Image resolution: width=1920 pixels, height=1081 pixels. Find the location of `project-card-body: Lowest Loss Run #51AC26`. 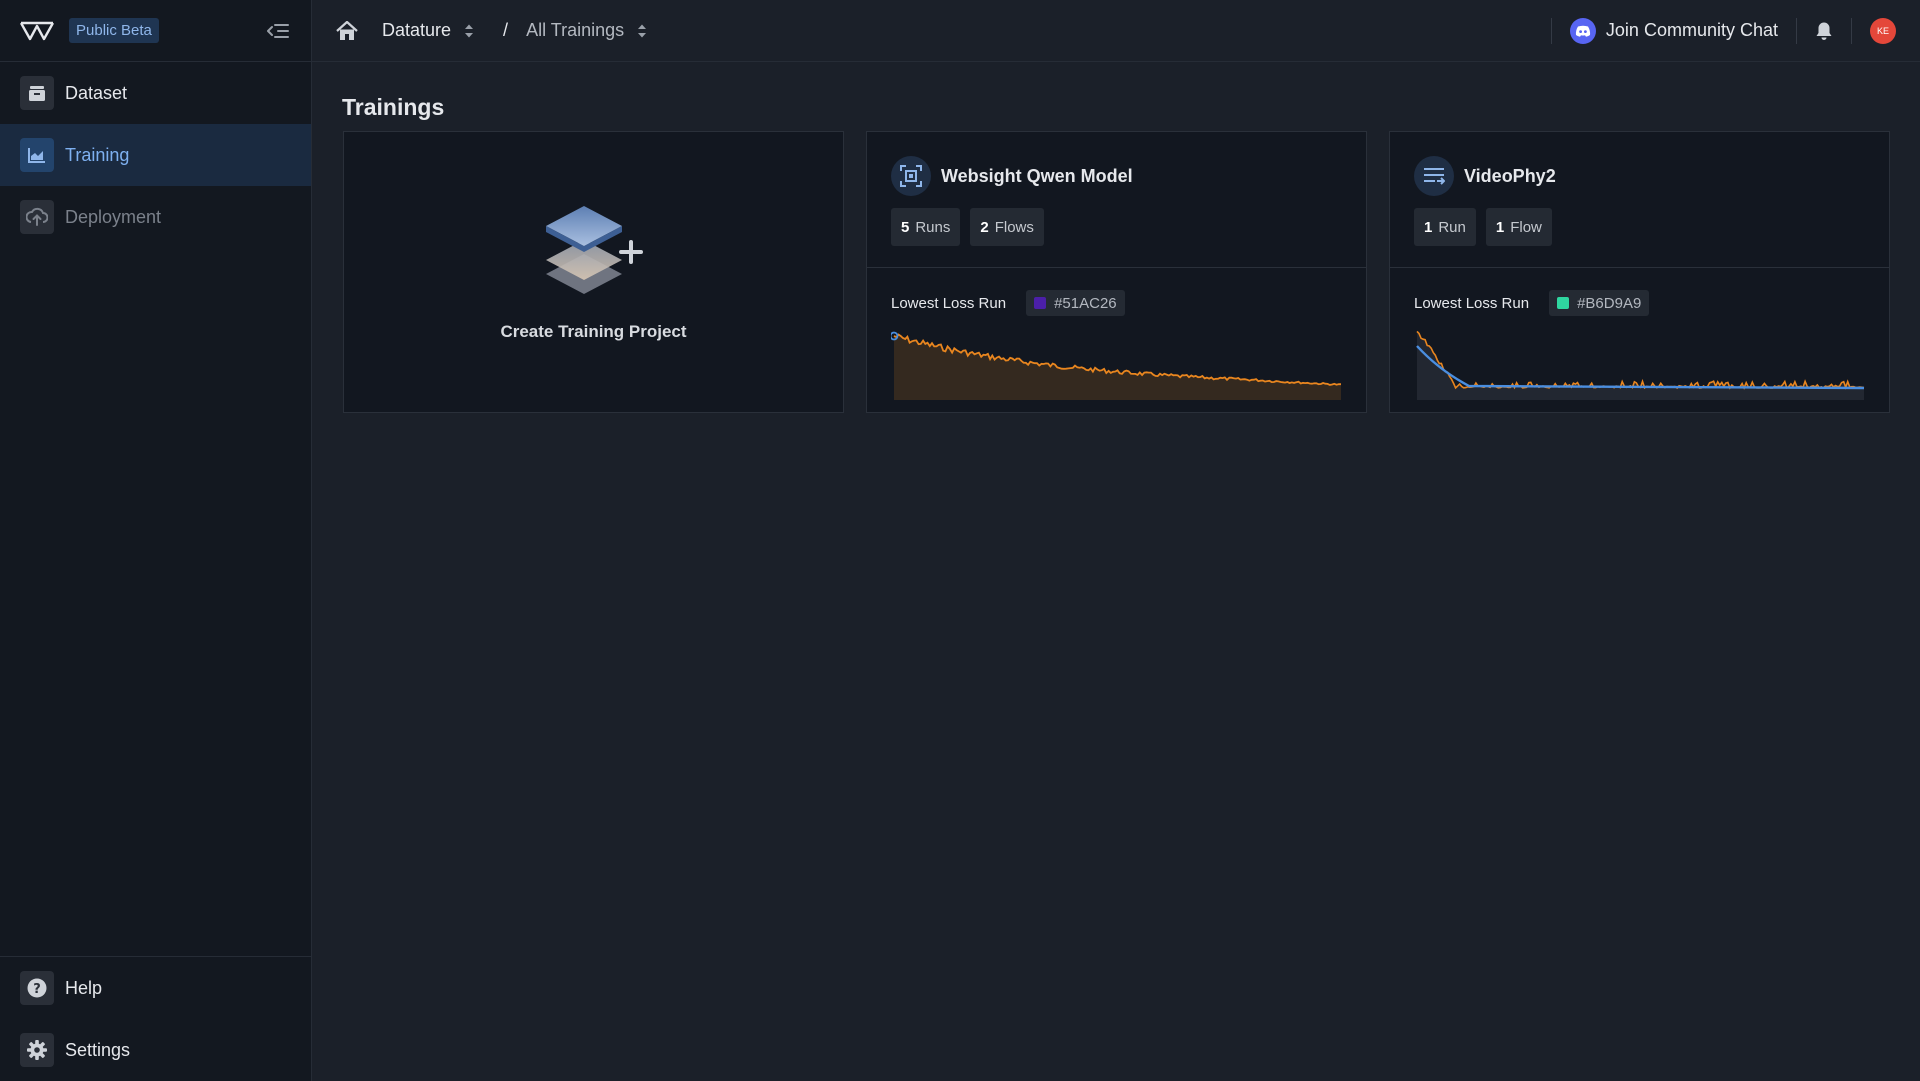

project-card-body: Lowest Loss Run #51AC26 is located at coordinates (1116, 334).